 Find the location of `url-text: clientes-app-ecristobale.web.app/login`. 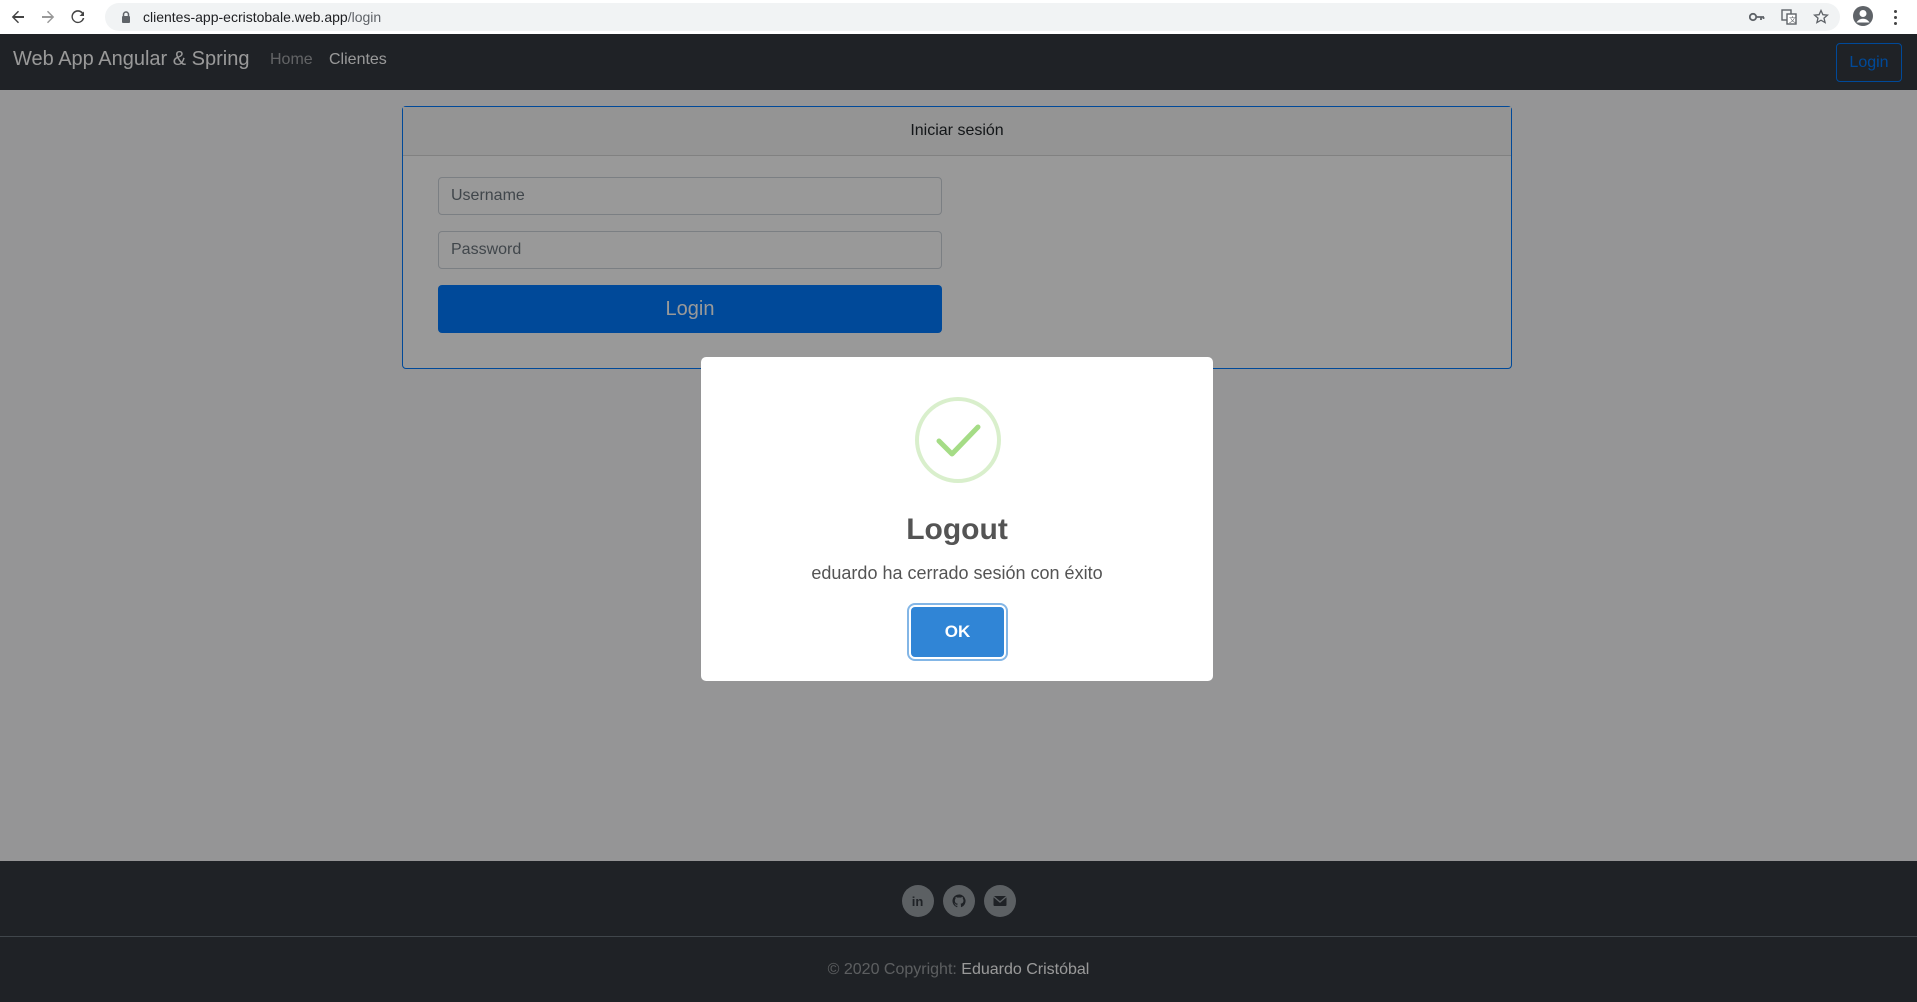

url-text: clientes-app-ecristobale.web.app/login is located at coordinates (262, 17).